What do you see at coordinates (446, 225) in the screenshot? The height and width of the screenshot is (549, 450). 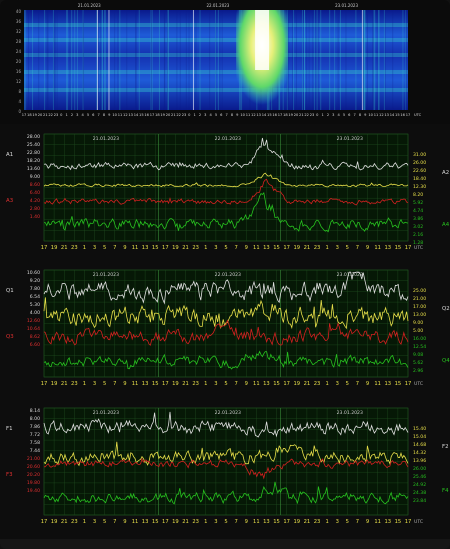 I see `right-label-green: A4` at bounding box center [446, 225].